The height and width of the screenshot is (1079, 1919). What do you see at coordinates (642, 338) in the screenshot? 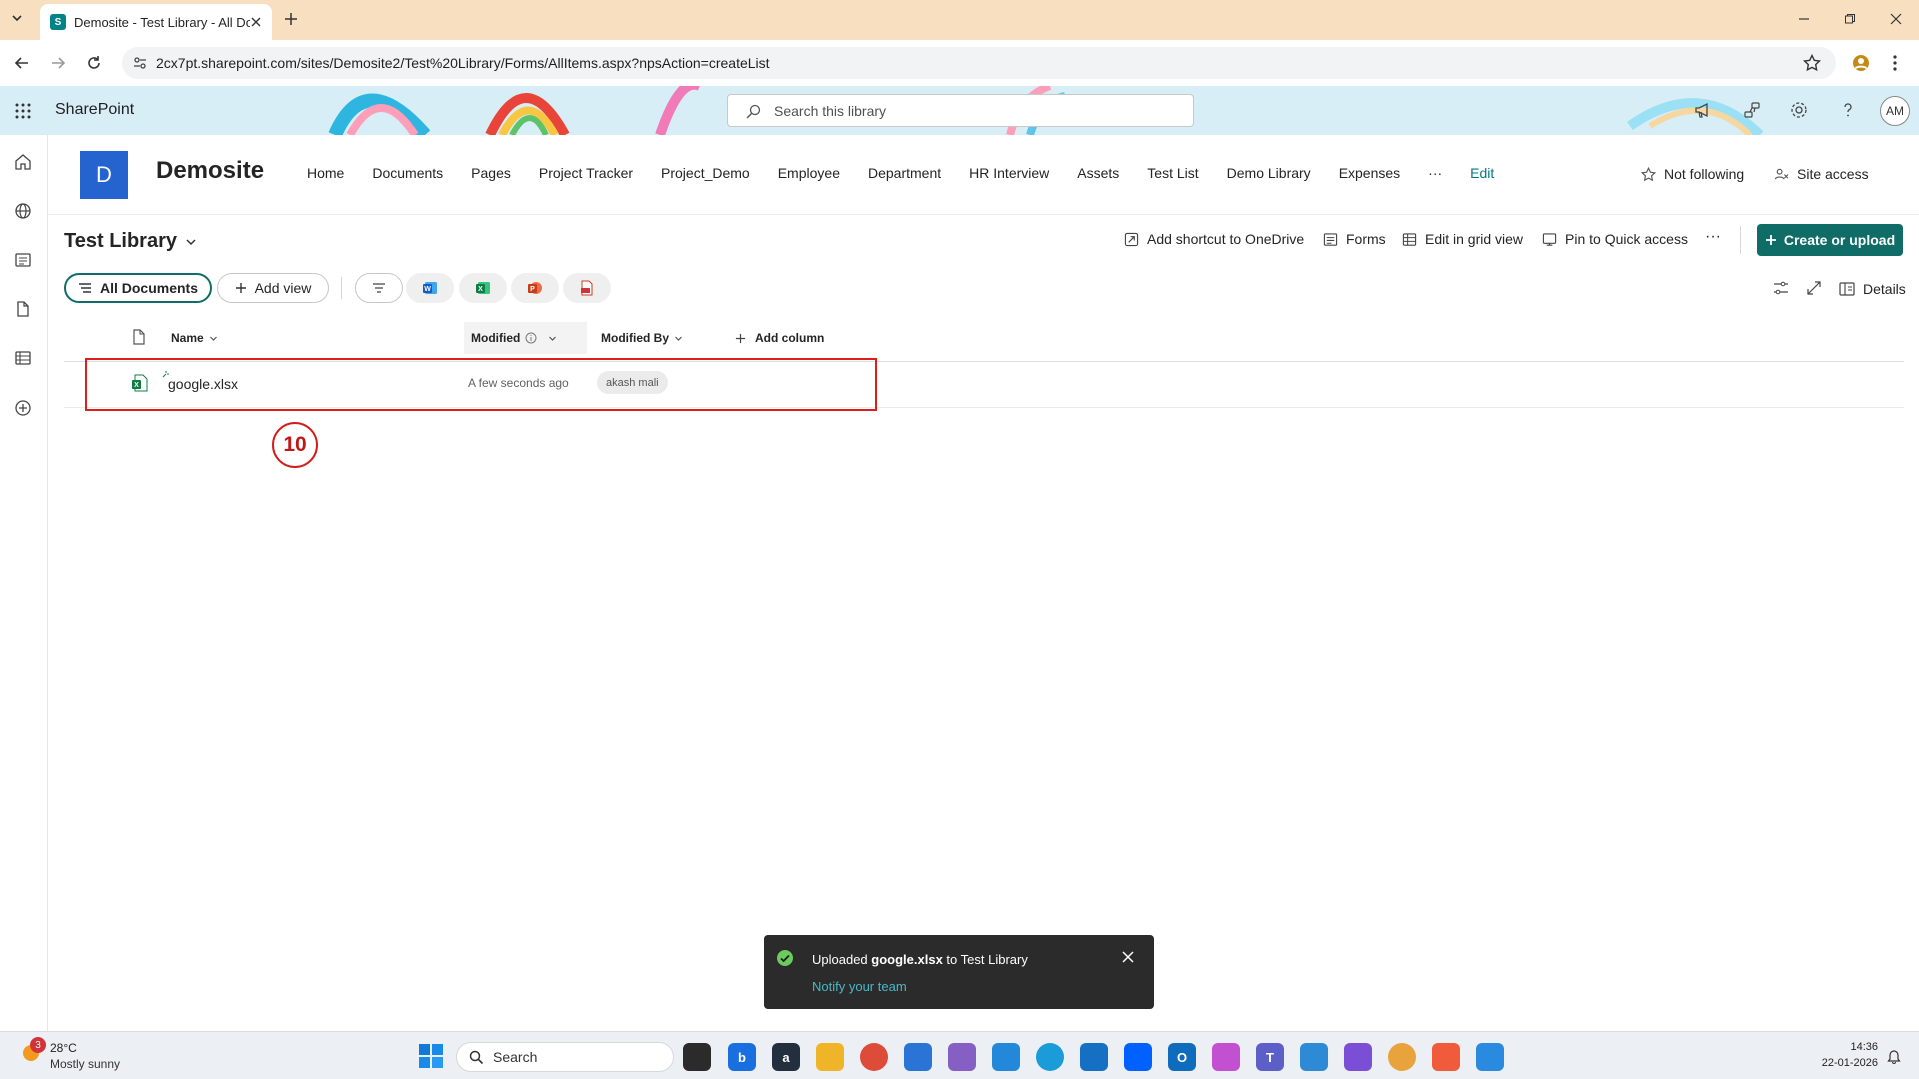
I see `modified-by-column-header: Modified By` at bounding box center [642, 338].